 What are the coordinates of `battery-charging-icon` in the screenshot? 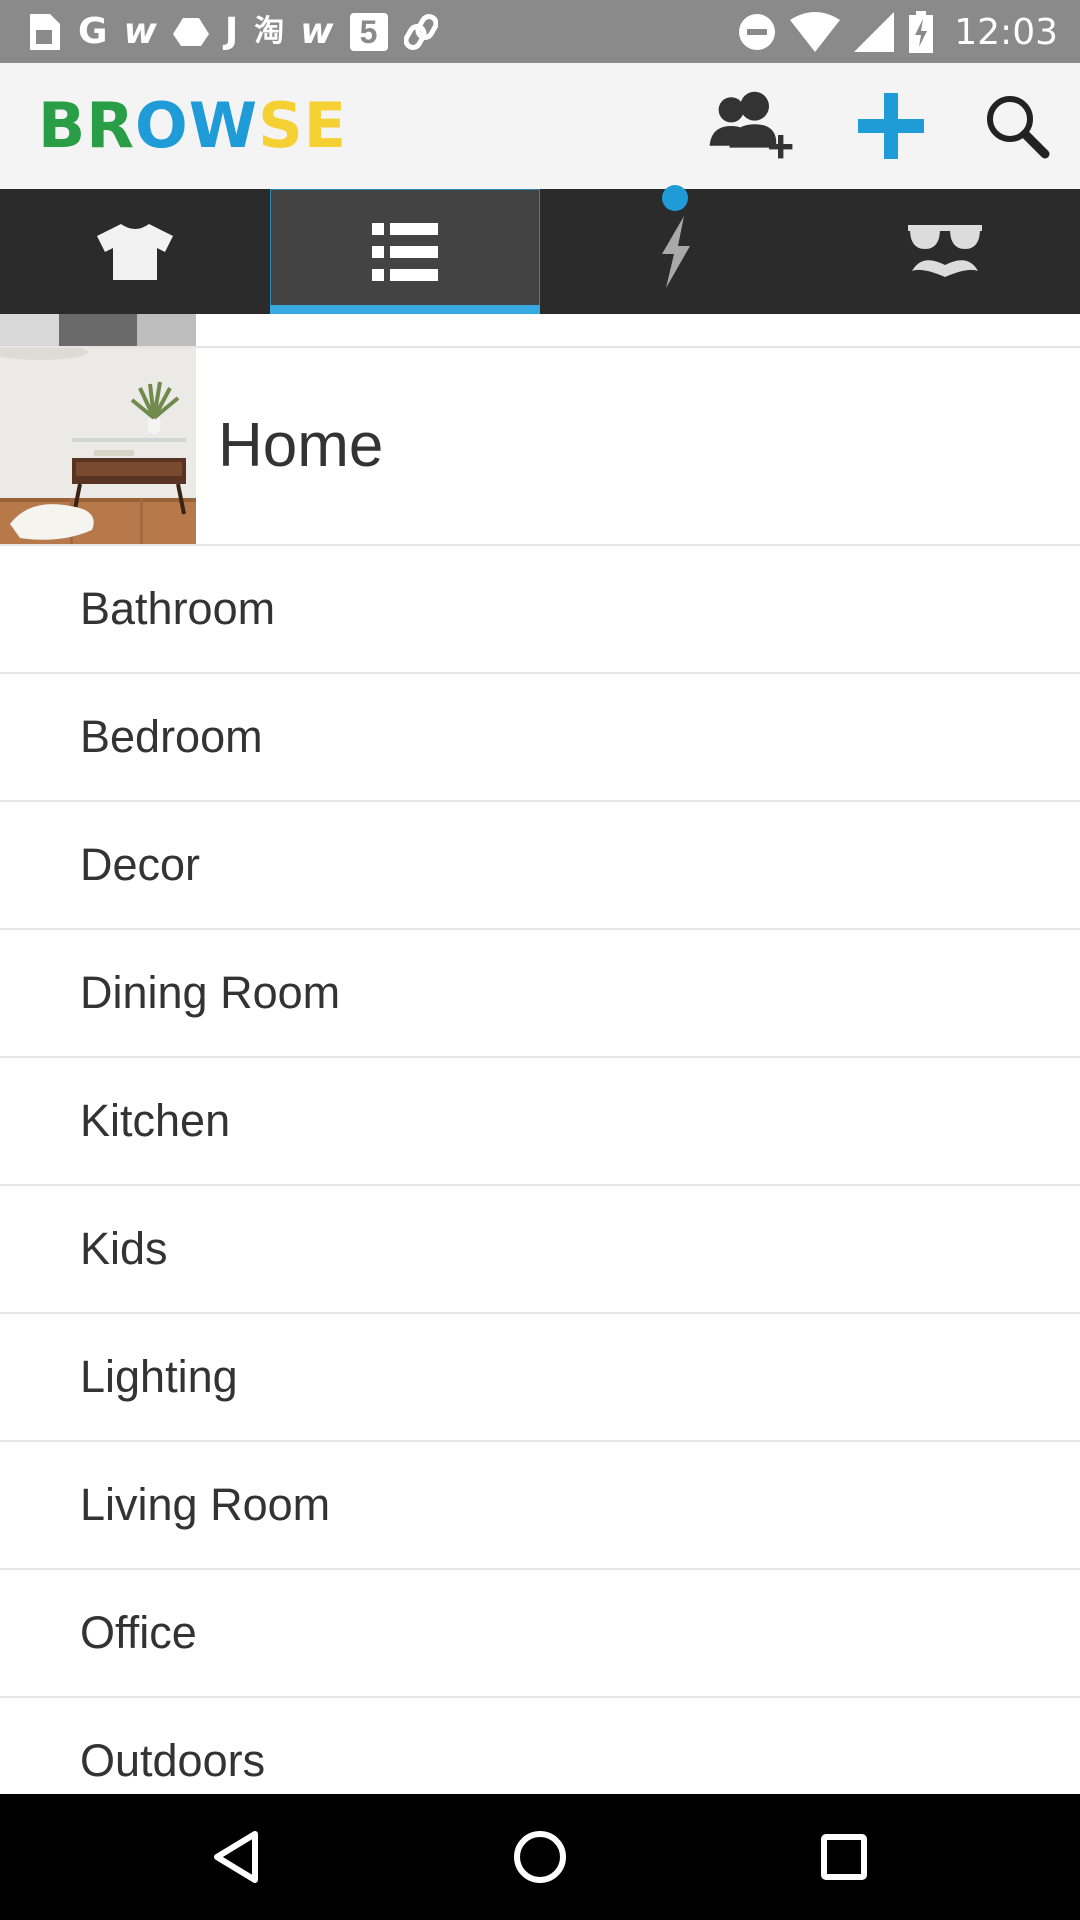 It's located at (921, 32).